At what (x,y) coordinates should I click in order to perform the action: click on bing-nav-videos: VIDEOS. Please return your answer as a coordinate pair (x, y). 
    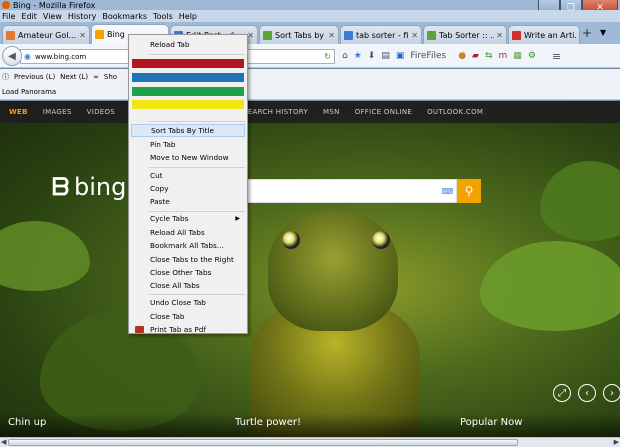
    Looking at the image, I should click on (101, 112).